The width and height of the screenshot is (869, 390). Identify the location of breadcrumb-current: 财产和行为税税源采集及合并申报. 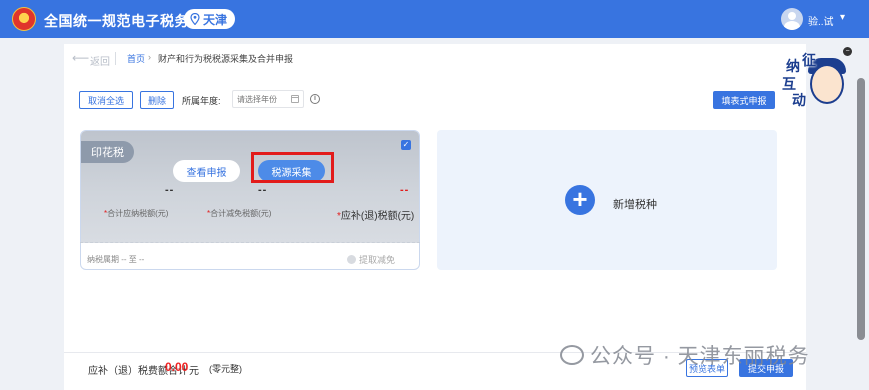
(226, 59).